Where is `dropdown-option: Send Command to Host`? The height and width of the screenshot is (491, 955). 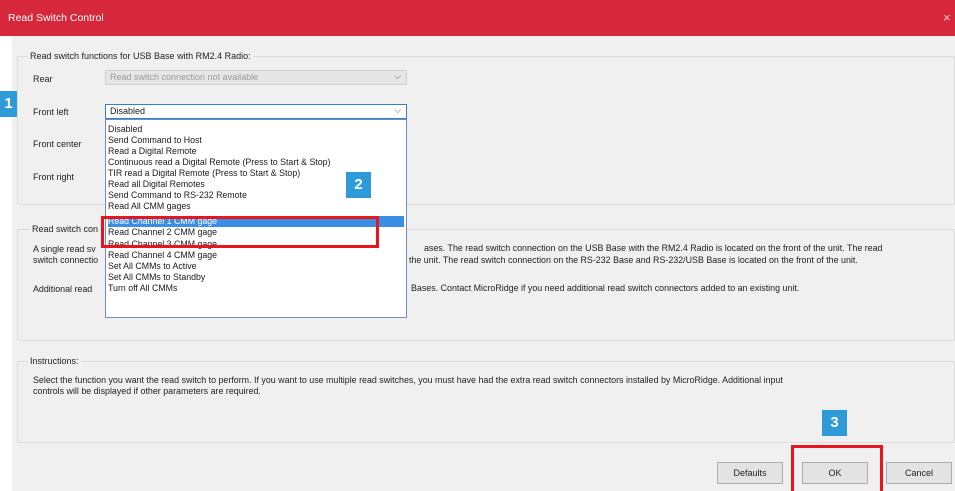 dropdown-option: Send Command to Host is located at coordinates (256, 140).